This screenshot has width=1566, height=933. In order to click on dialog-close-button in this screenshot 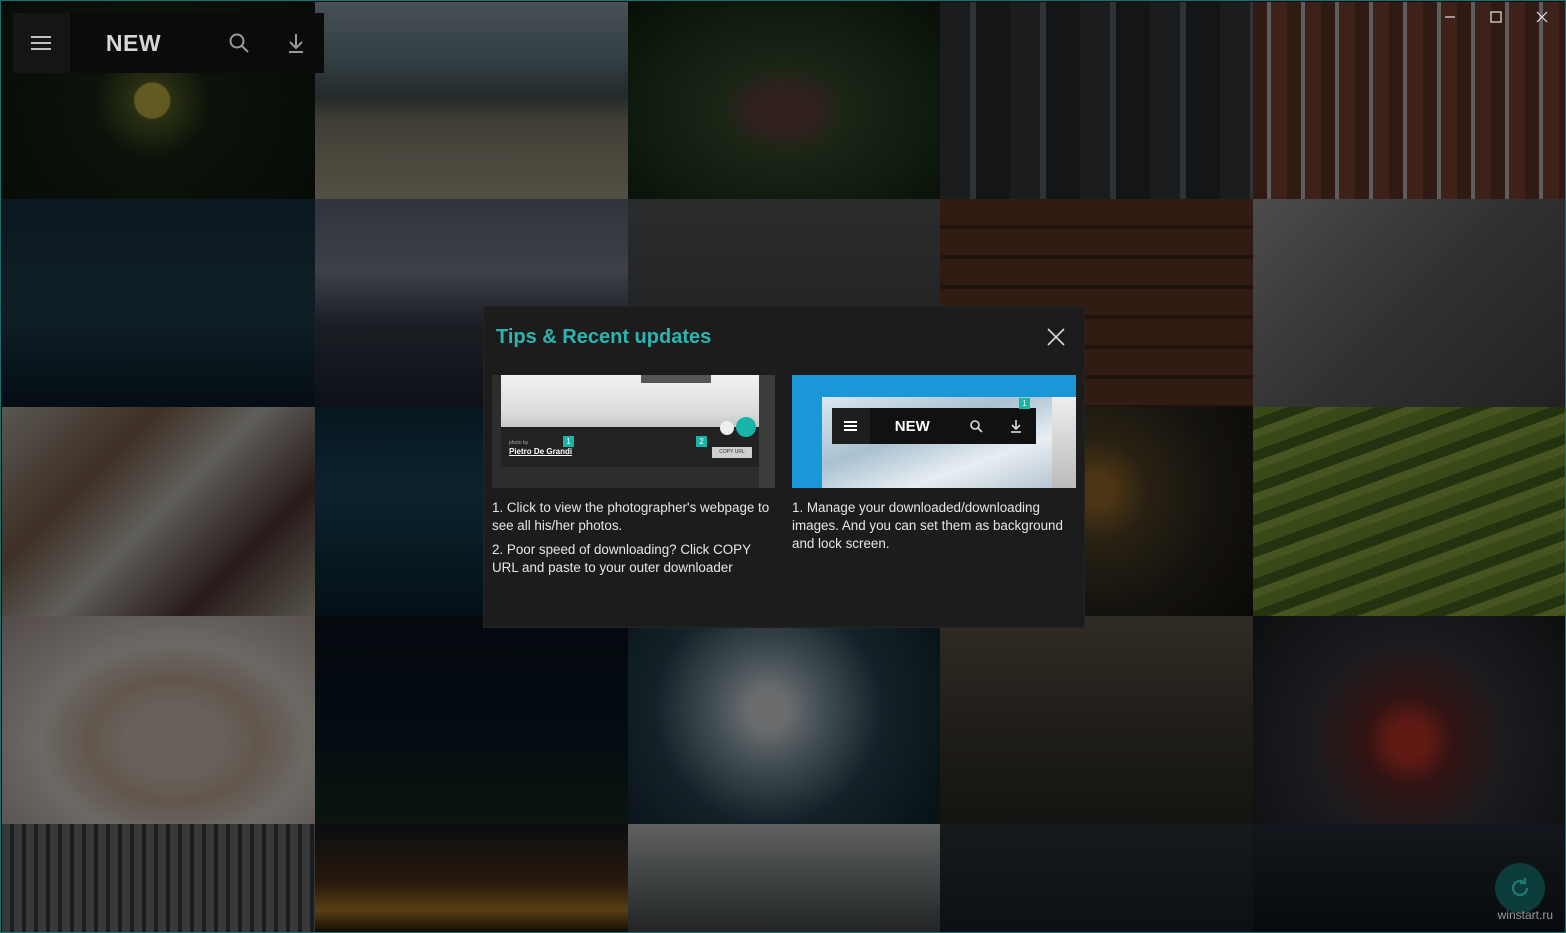, I will do `click(1056, 337)`.